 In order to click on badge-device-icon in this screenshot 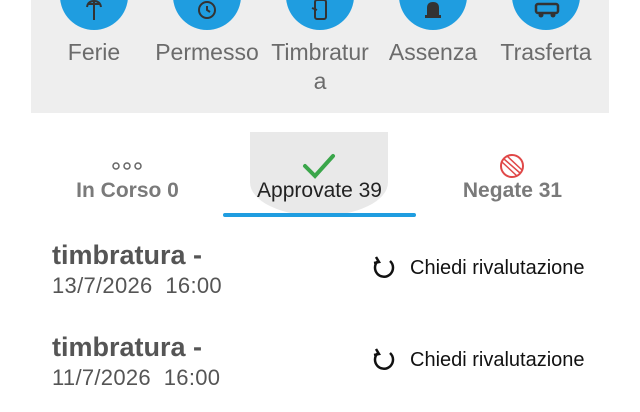, I will do `click(319, 10)`.